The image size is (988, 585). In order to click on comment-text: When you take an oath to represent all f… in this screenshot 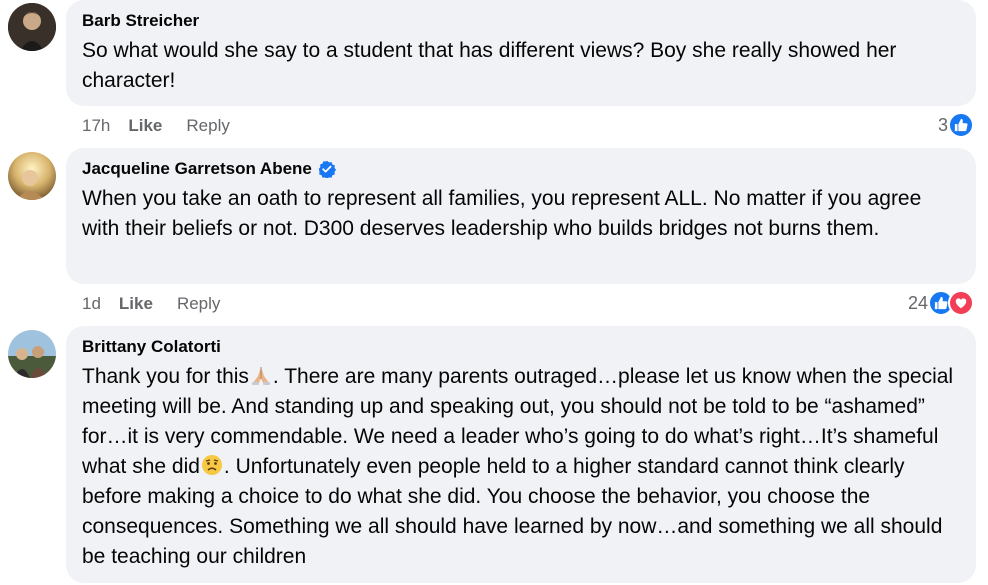, I will do `click(502, 213)`.